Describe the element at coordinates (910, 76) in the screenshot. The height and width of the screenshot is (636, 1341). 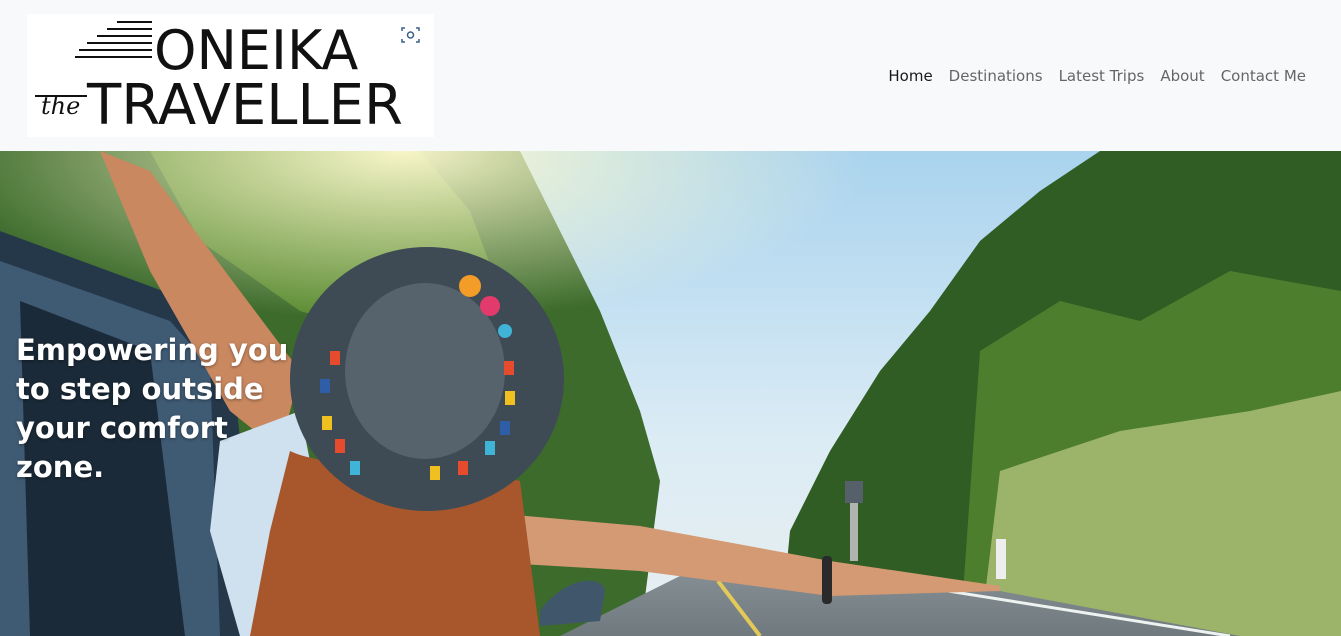
I see `nav-home: Home` at that location.